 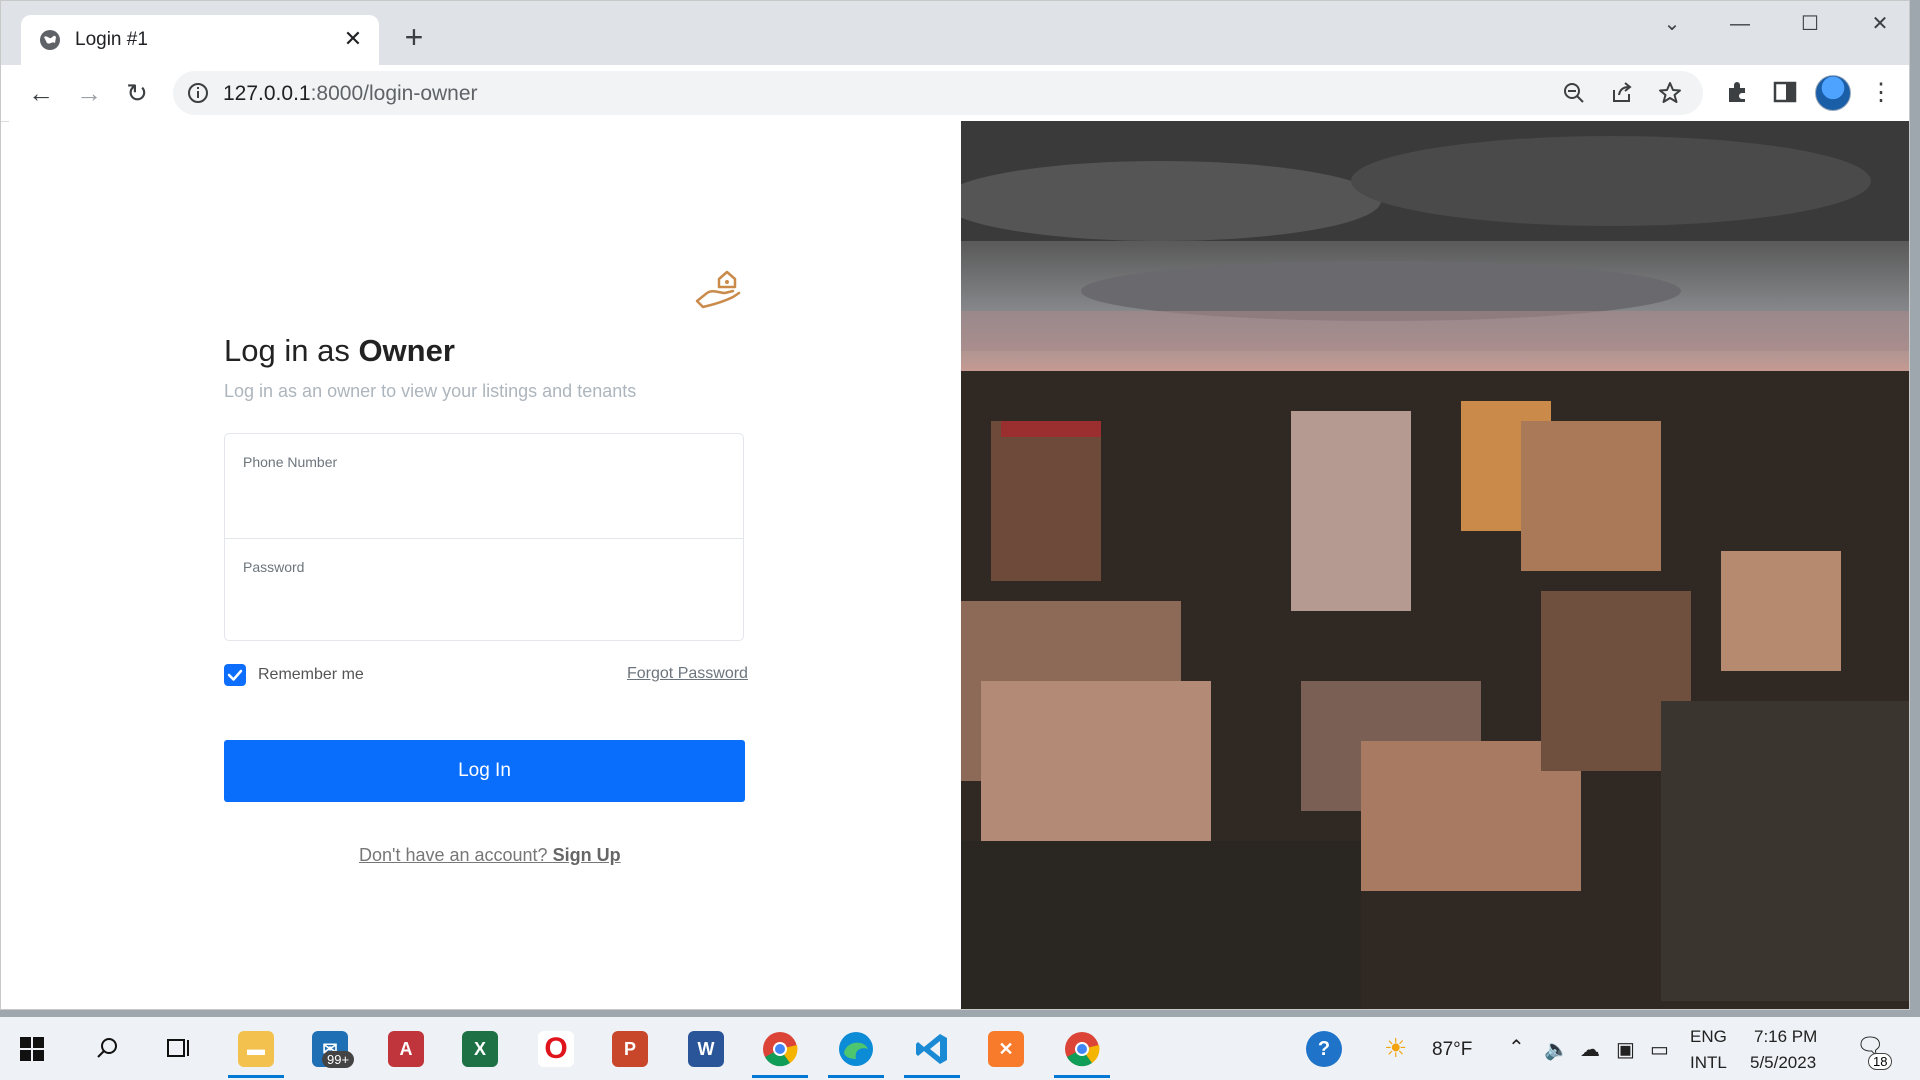 I want to click on login-button: Log In, so click(x=484, y=771).